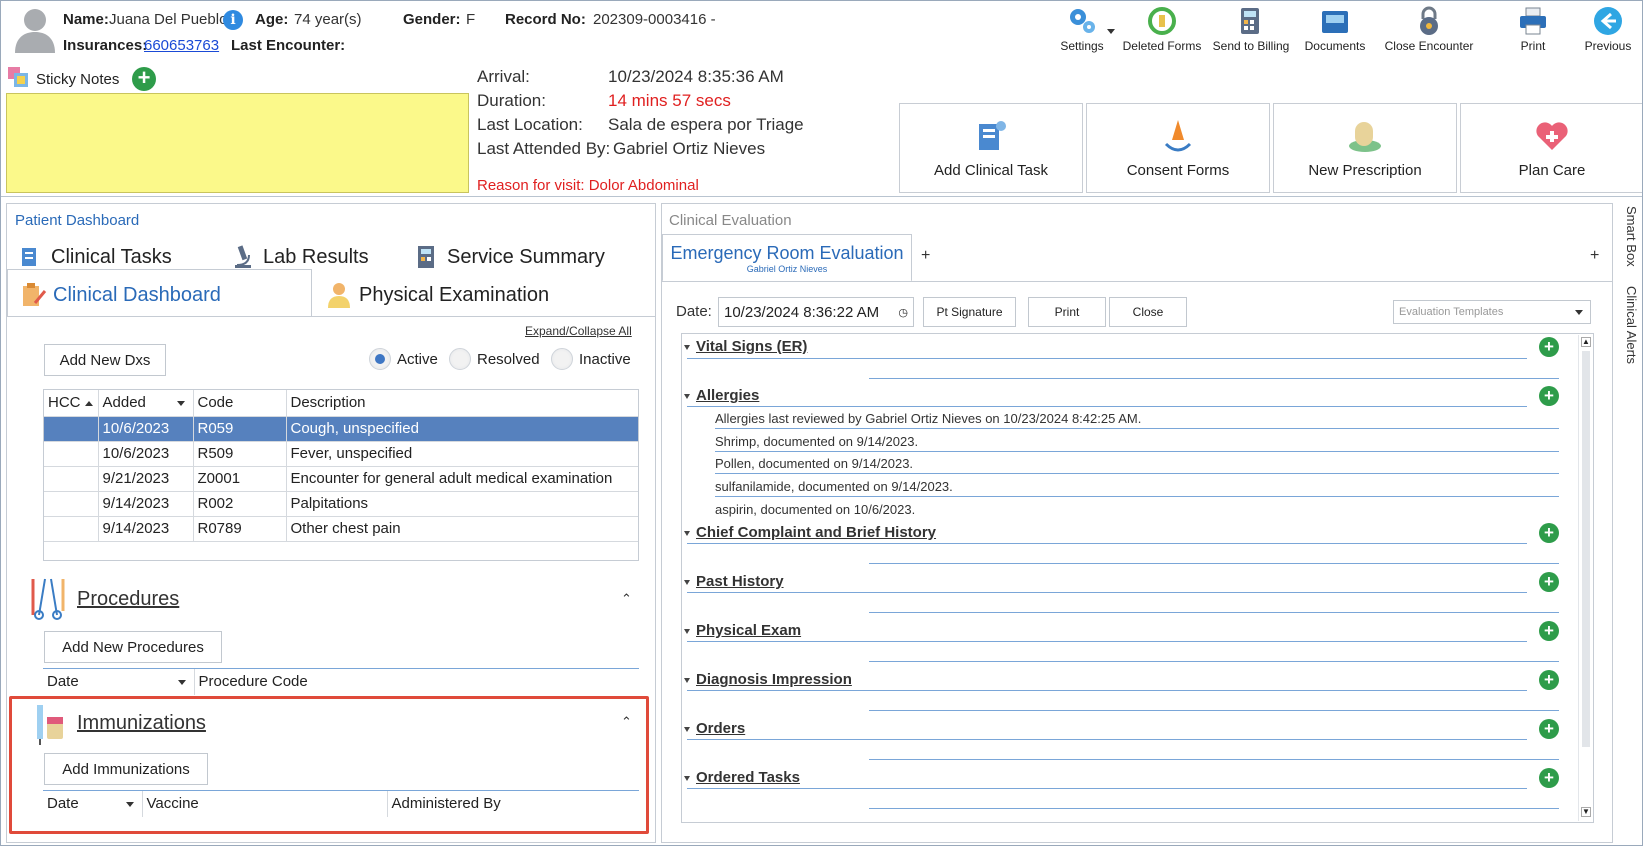 The image size is (1643, 846). What do you see at coordinates (969, 312) in the screenshot?
I see `pt-signature-button: Pt Signature` at bounding box center [969, 312].